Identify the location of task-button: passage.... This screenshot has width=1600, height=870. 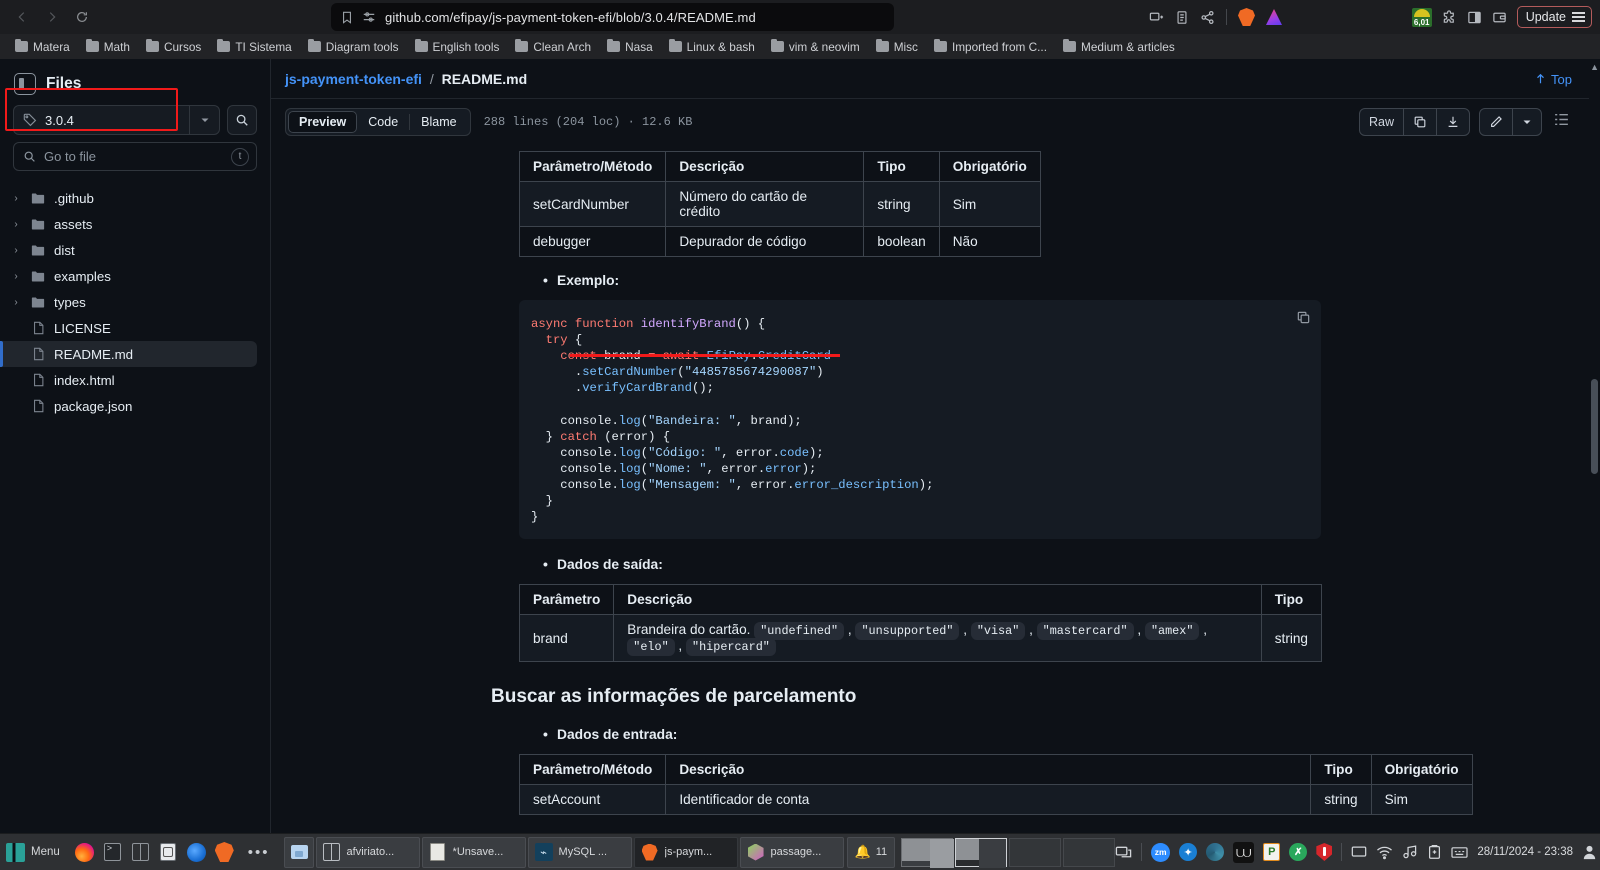
(791, 852).